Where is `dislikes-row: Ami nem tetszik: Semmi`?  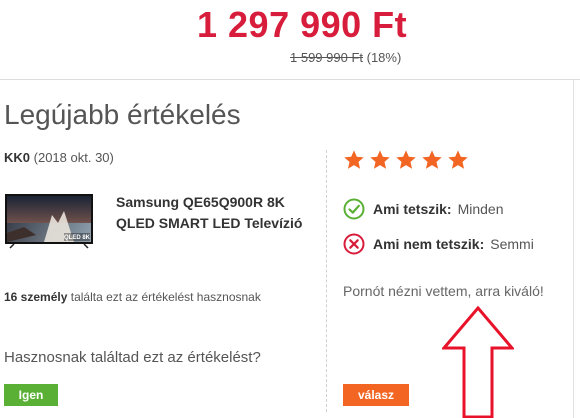
dislikes-row: Ami nem tetszik: Semmi is located at coordinates (438, 244).